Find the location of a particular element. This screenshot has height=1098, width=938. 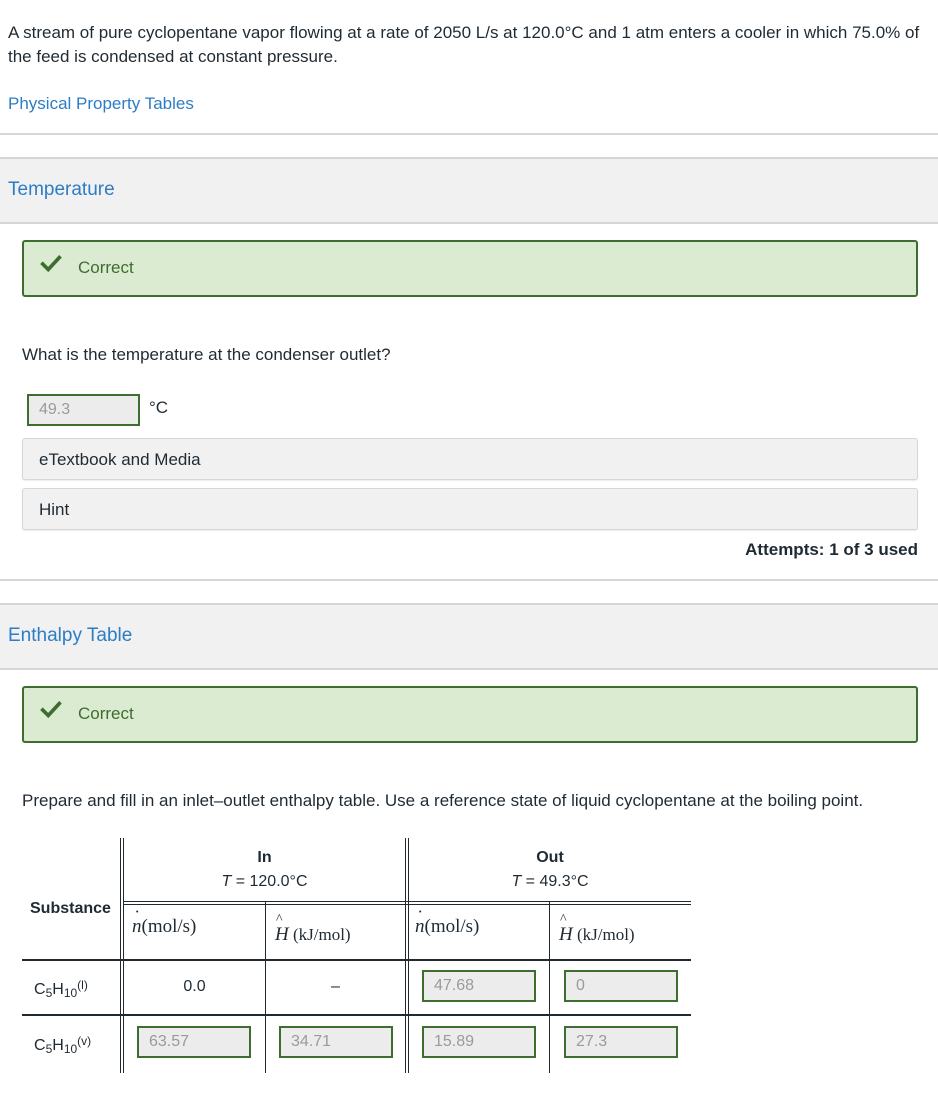

n-out-liquid-input: 47.68 is located at coordinates (479, 986).